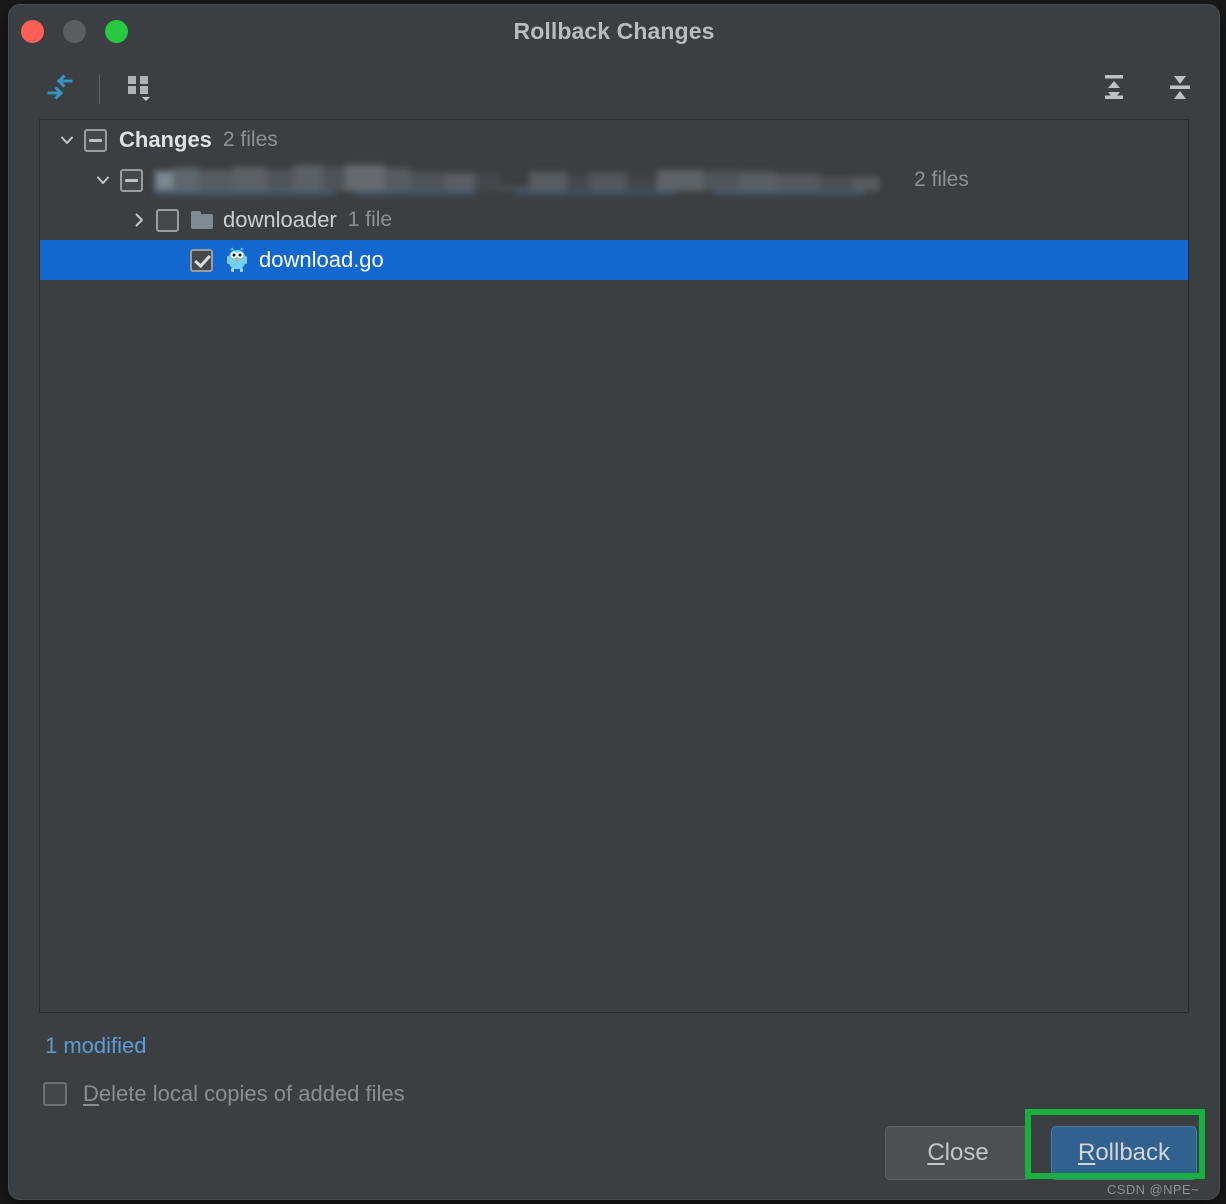  I want to click on tree-label-downloader: downloader, so click(280, 219).